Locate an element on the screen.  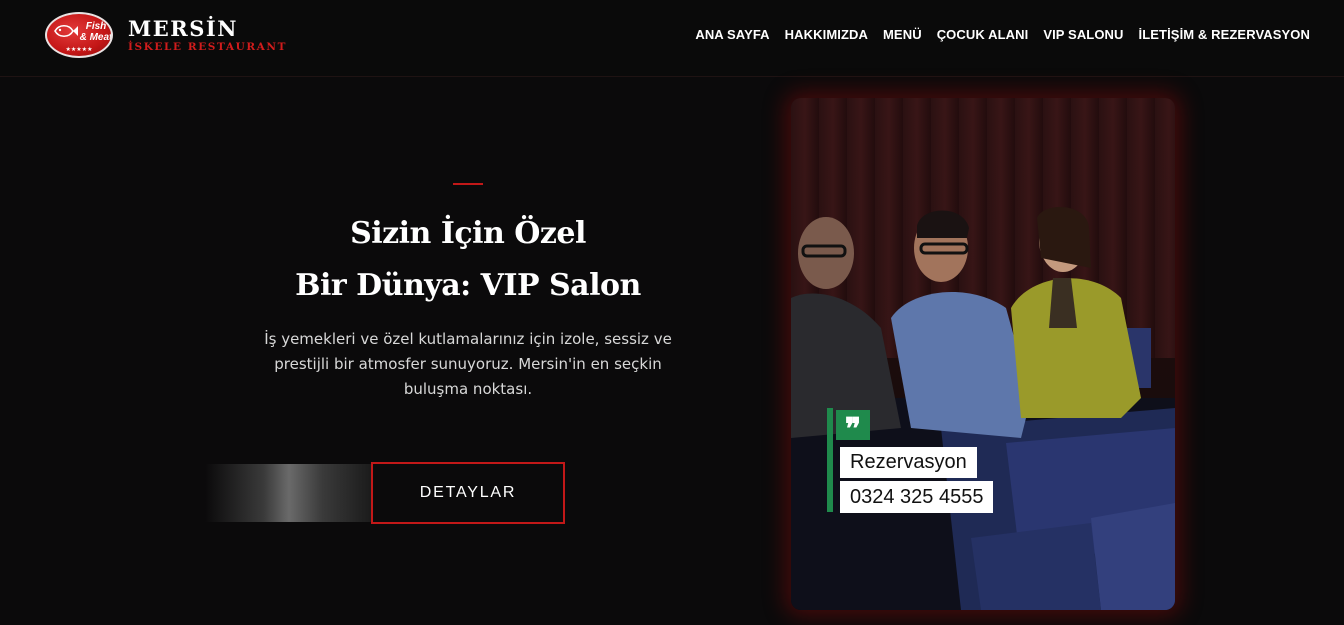
details-button: DETAYLAR is located at coordinates (468, 493).